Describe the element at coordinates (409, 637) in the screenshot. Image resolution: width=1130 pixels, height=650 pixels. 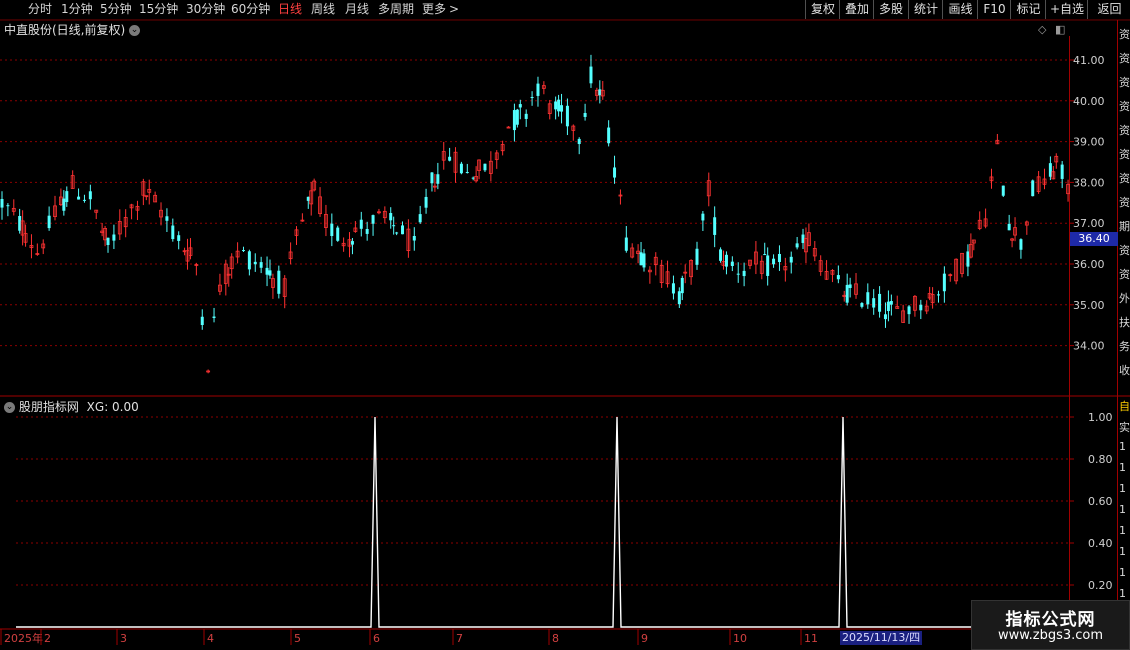
I see `time-axis: 2025年 2 3 4 5 6 7 8 9 10 11` at that location.